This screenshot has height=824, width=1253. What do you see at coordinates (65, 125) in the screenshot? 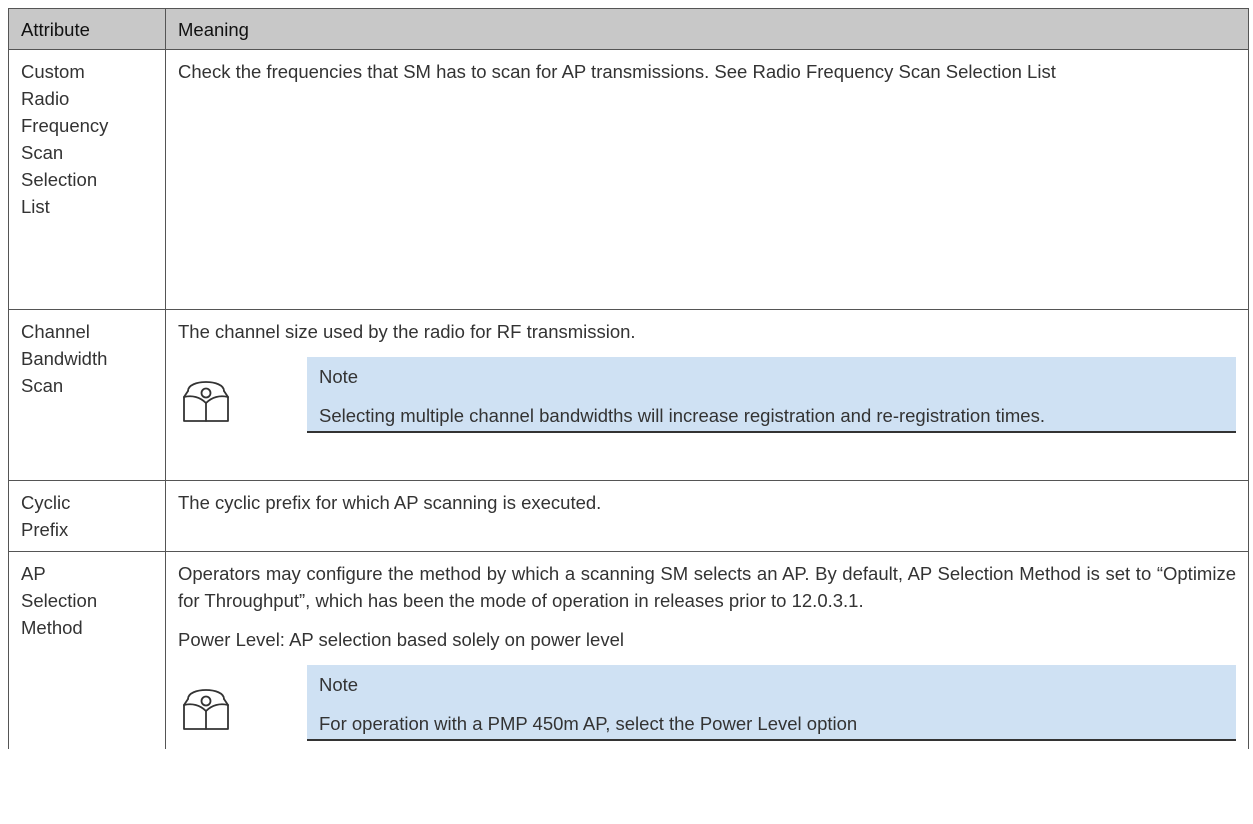
I see `attribute-line: Frequency` at bounding box center [65, 125].